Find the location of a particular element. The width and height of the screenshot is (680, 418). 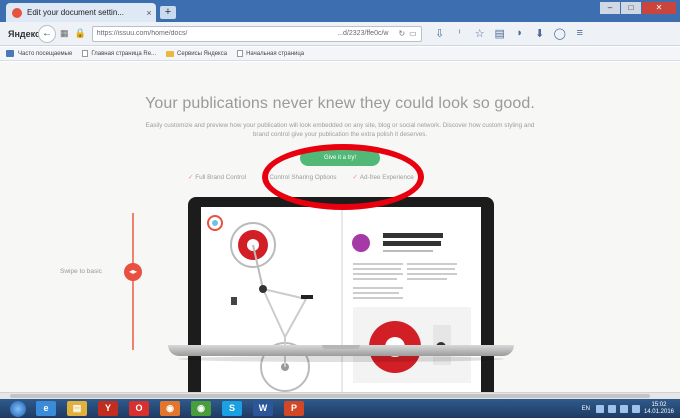

battery-icon is located at coordinates (635, 408).